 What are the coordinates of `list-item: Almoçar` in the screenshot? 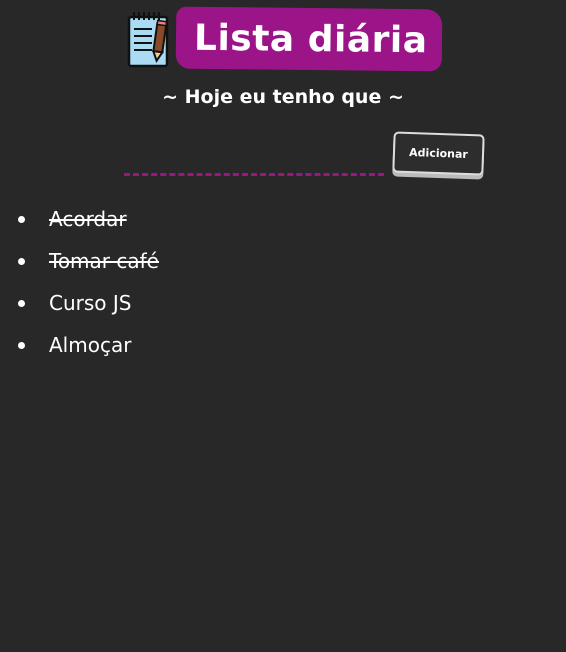 It's located at (79, 345).